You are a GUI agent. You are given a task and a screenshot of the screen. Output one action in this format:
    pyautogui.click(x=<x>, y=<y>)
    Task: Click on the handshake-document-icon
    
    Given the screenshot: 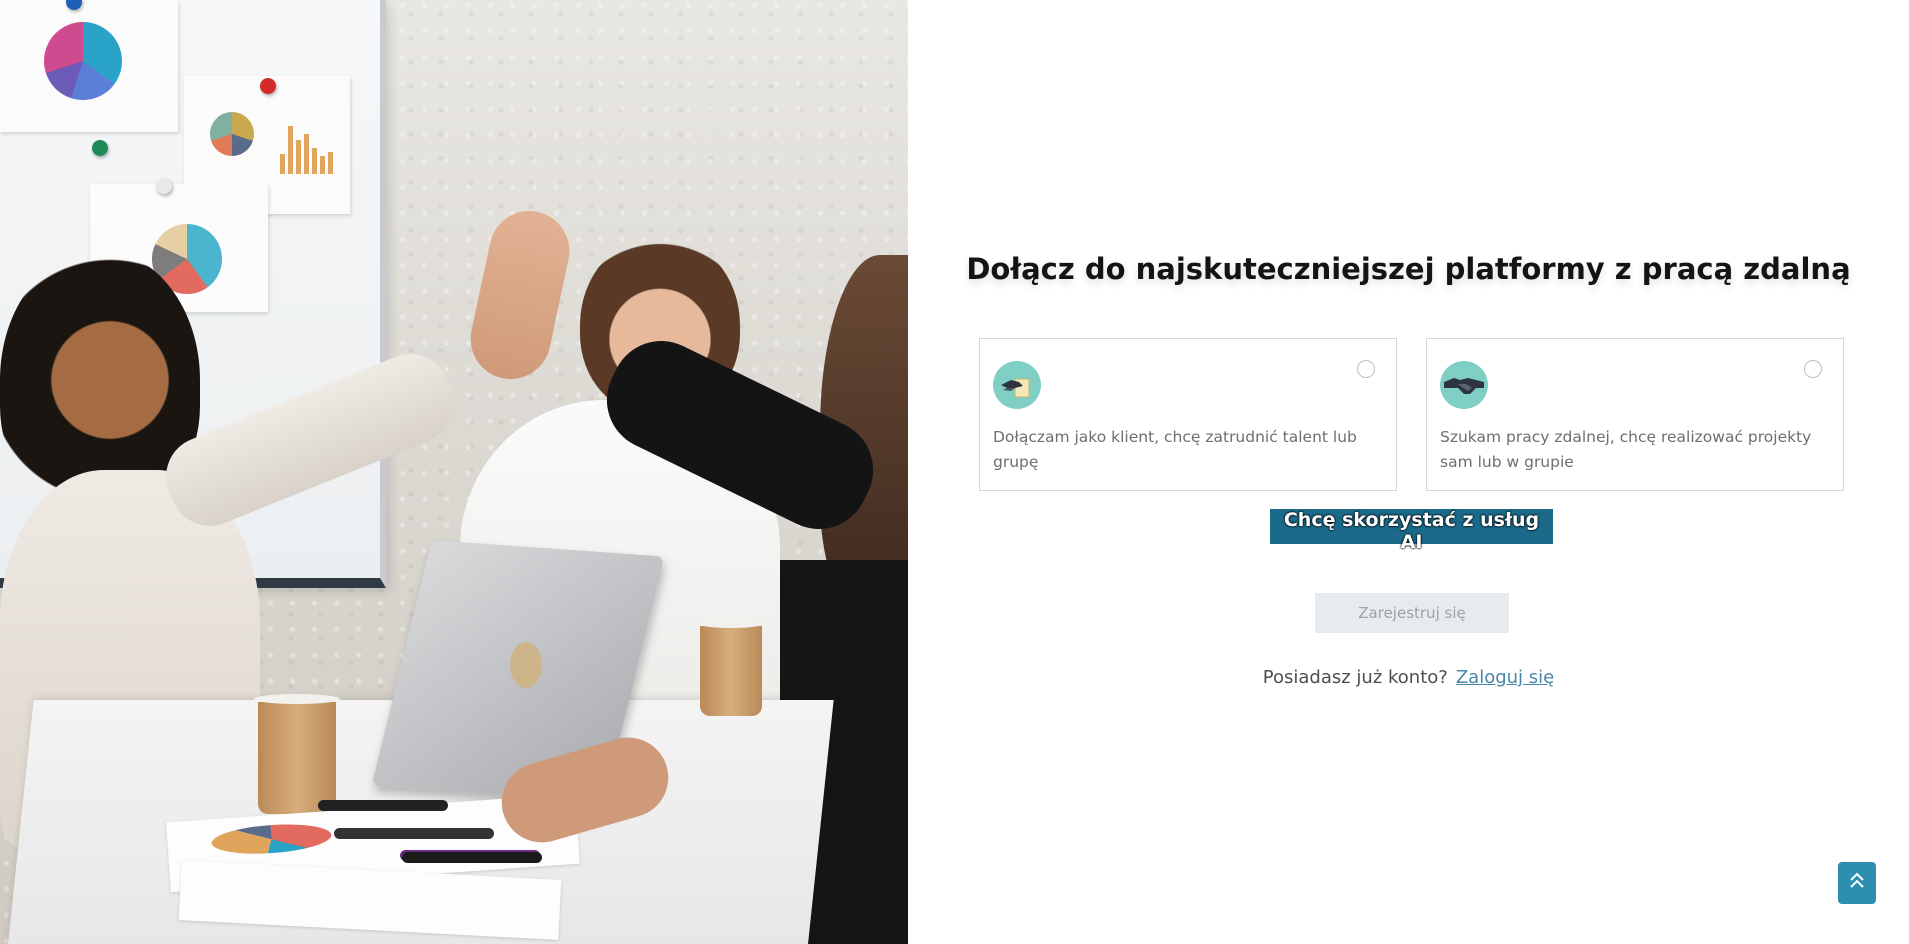 What is the action you would take?
    pyautogui.click(x=1017, y=385)
    